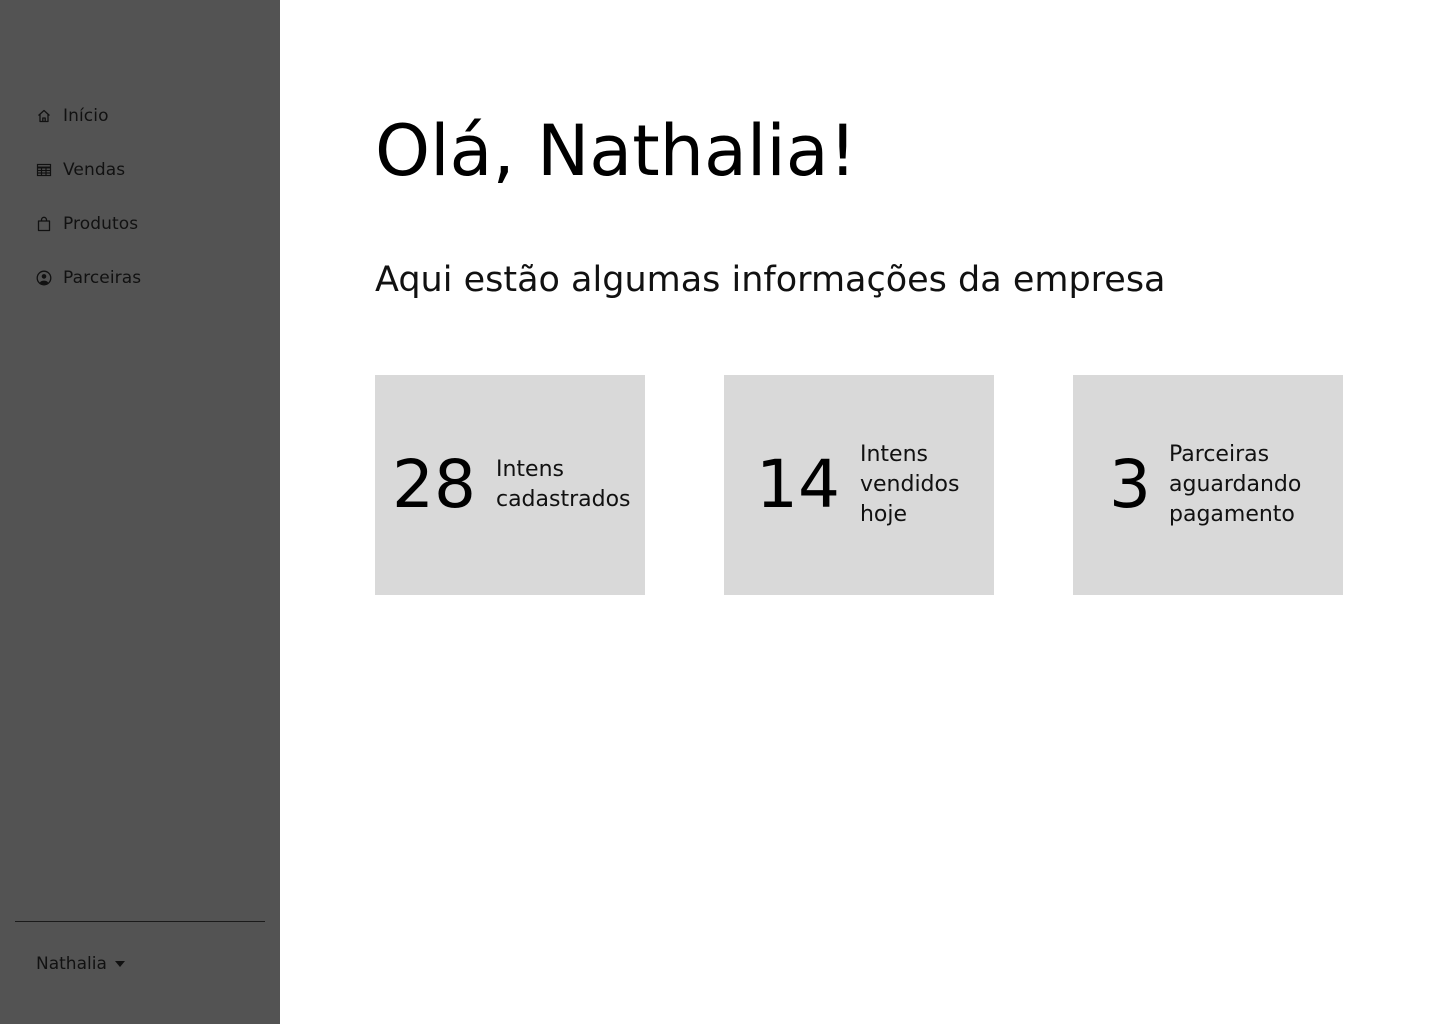  I want to click on sidebar-item-label: Produtos, so click(101, 224).